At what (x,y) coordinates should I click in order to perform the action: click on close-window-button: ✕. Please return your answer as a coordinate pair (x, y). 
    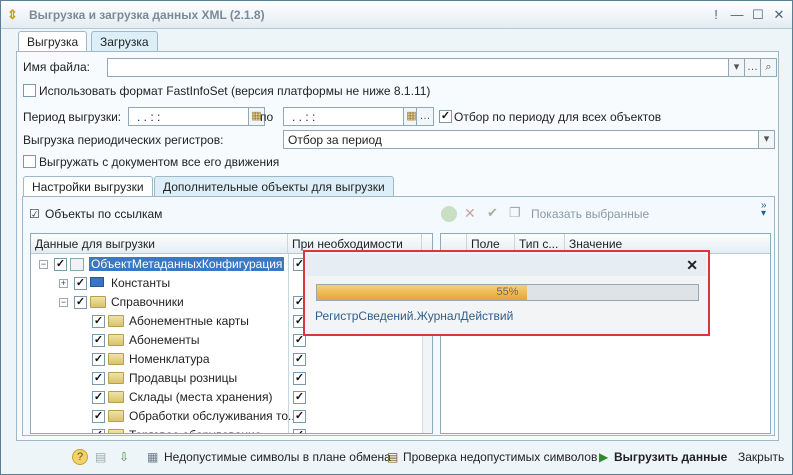
    Looking at the image, I should click on (779, 15).